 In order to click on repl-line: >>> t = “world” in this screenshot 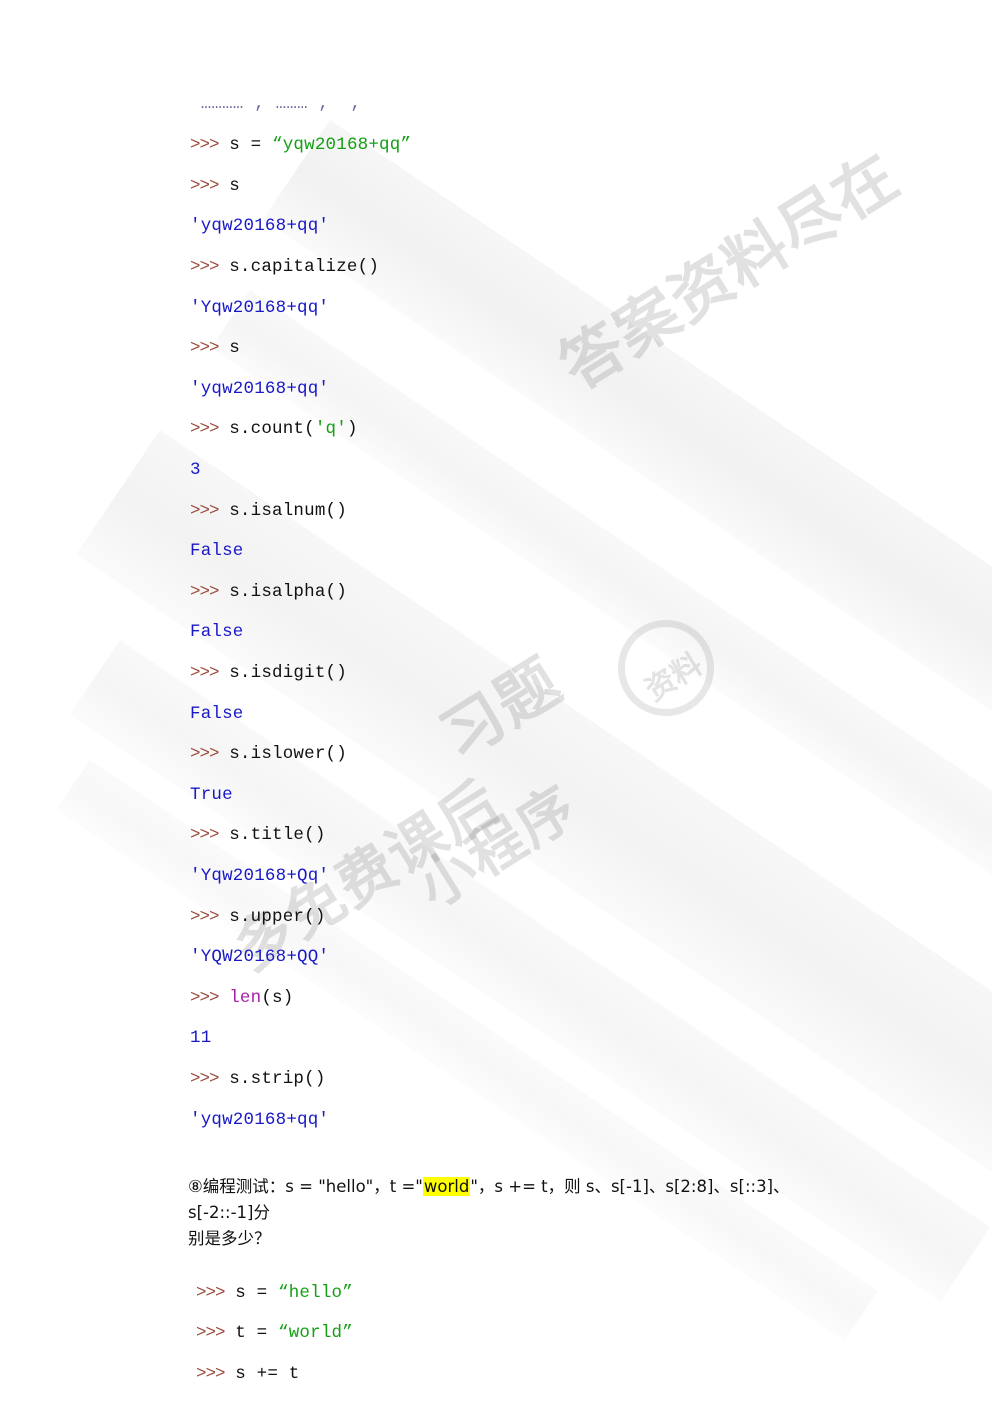, I will do `click(594, 1333)`.